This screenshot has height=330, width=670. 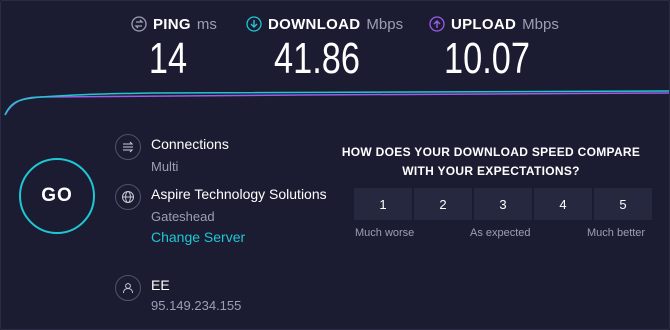 I want to click on rating-option-2: 2, so click(x=443, y=204).